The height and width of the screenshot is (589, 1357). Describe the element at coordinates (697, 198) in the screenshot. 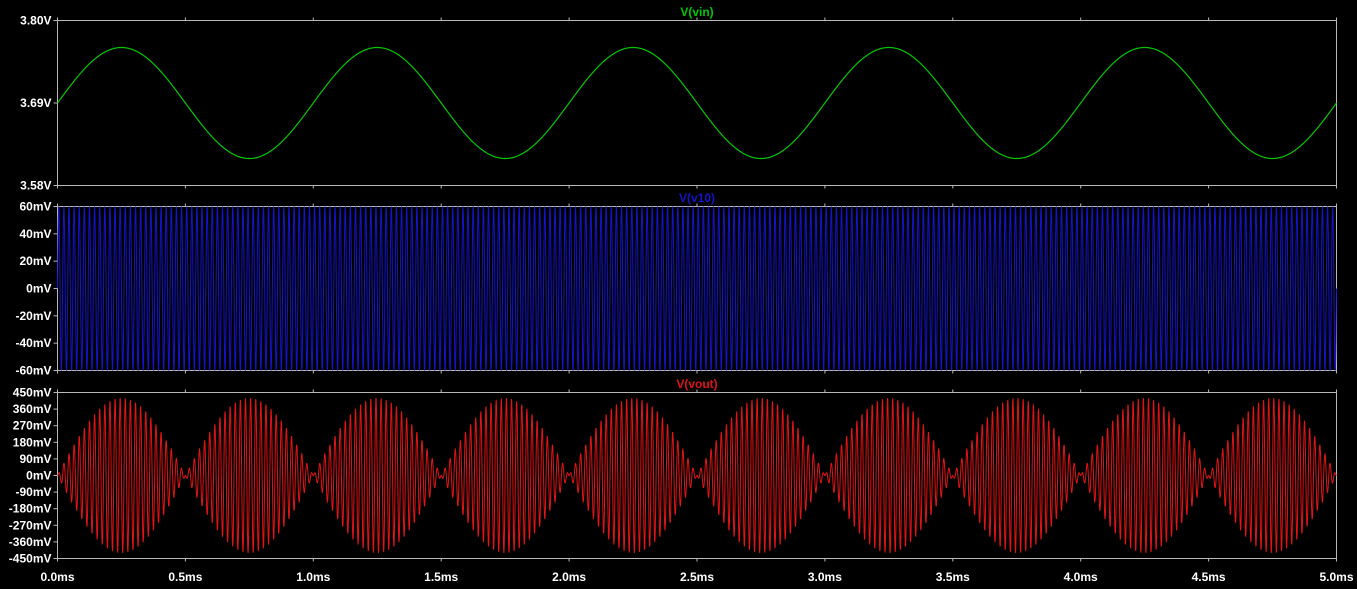

I see `trace-title-v10: V(v10)` at that location.